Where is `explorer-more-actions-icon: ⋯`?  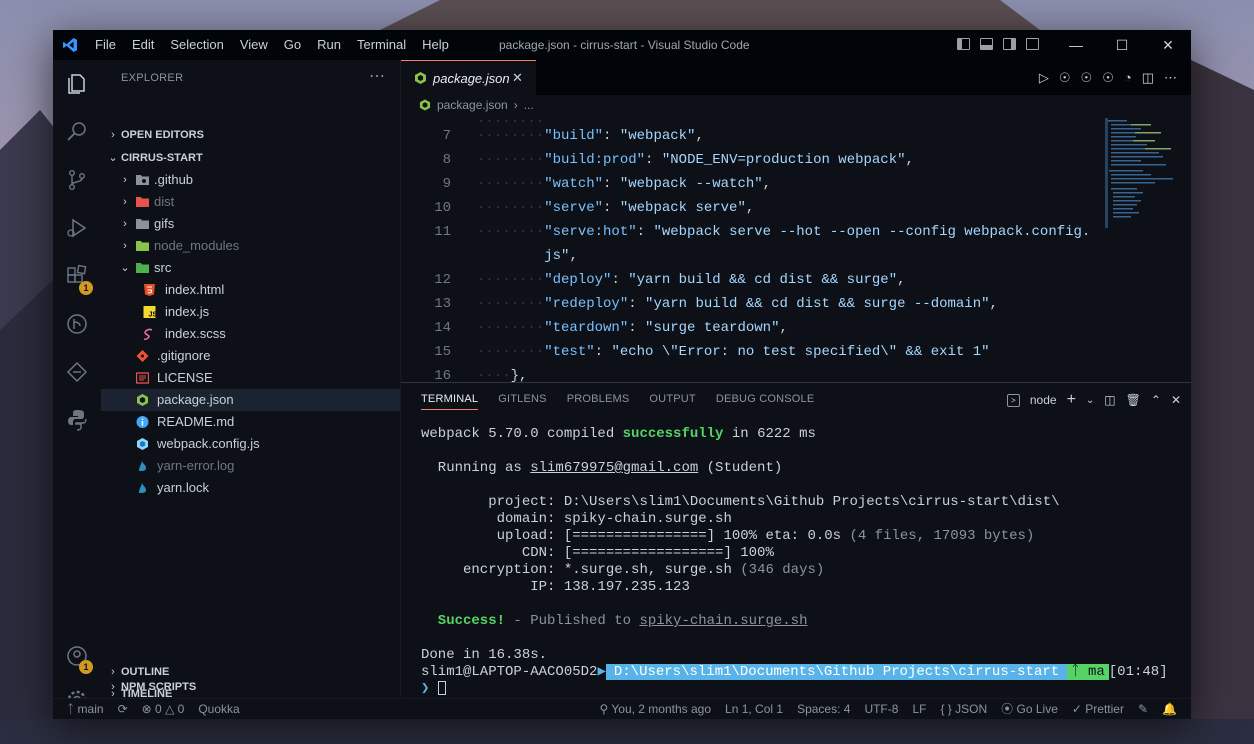
explorer-more-actions-icon: ⋯ is located at coordinates (377, 76).